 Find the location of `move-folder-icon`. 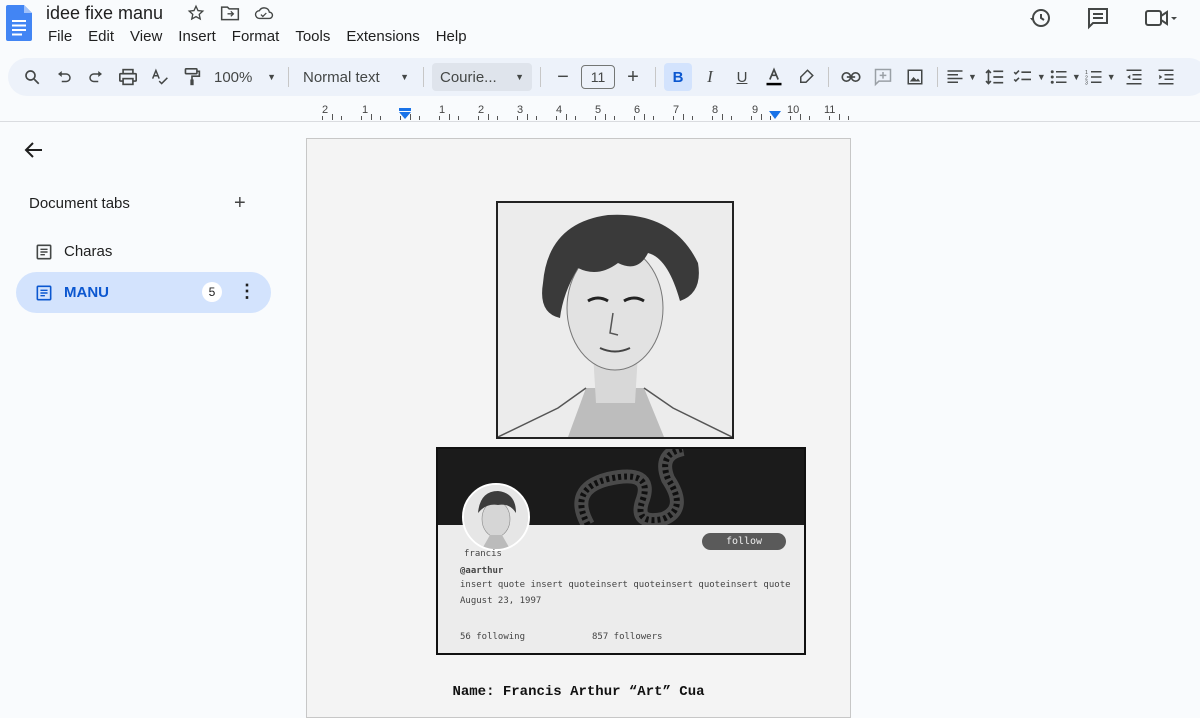

move-folder-icon is located at coordinates (230, 13).